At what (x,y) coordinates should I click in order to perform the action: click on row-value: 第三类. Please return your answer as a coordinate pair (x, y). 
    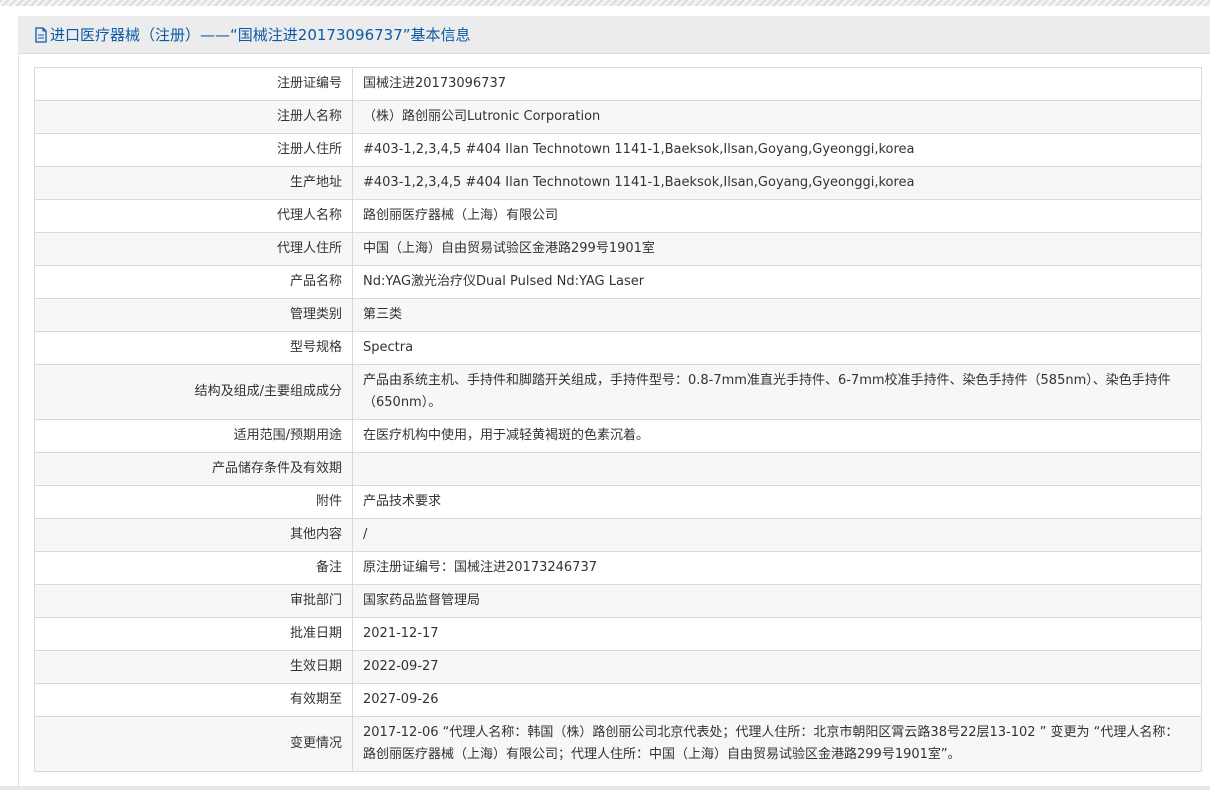
    Looking at the image, I should click on (777, 315).